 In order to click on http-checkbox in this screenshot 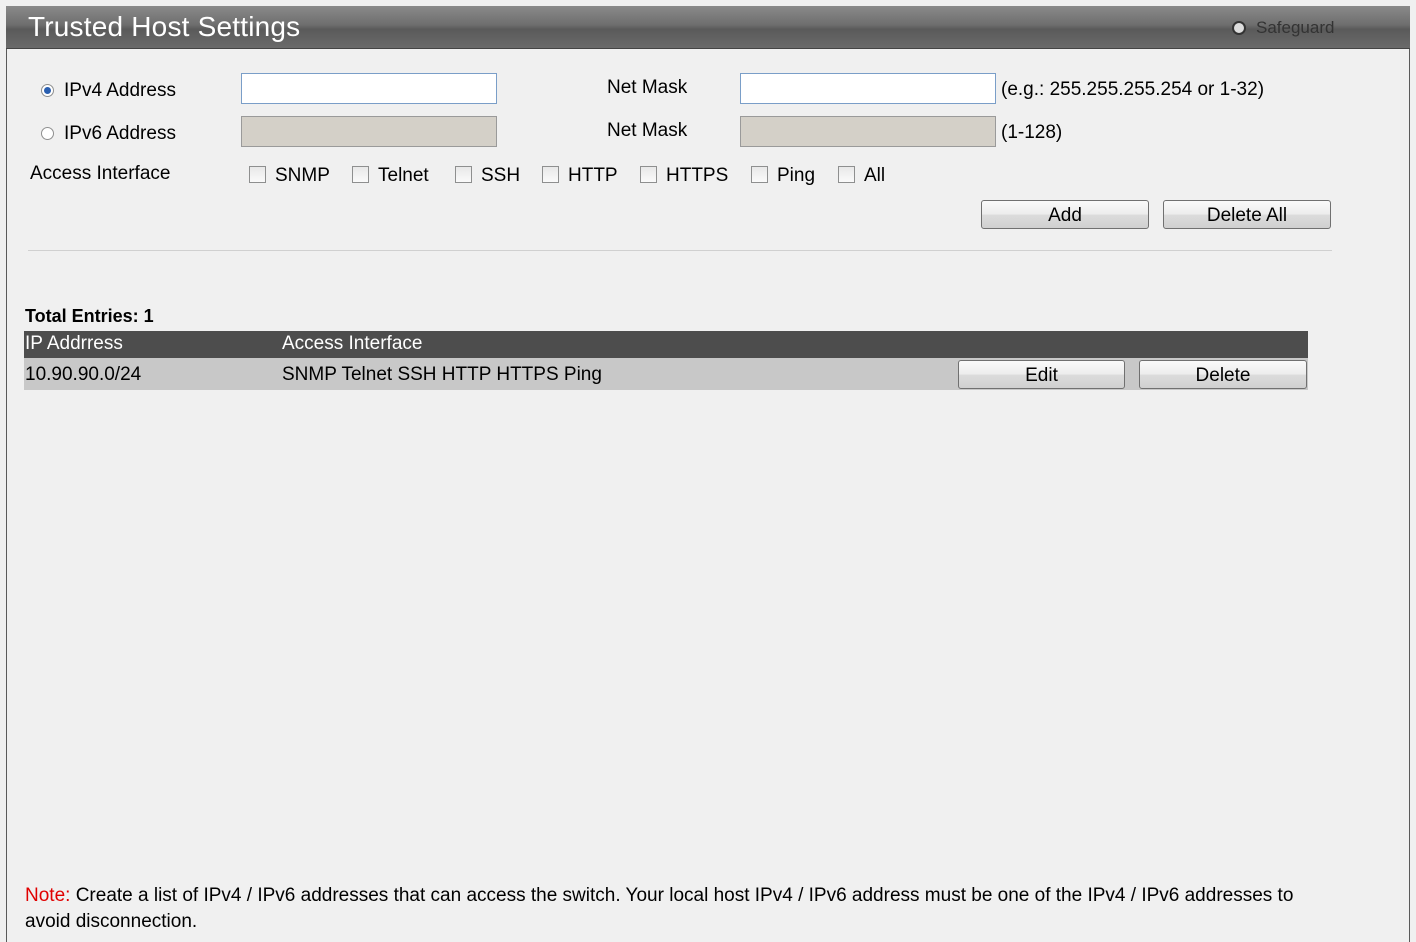, I will do `click(550, 174)`.